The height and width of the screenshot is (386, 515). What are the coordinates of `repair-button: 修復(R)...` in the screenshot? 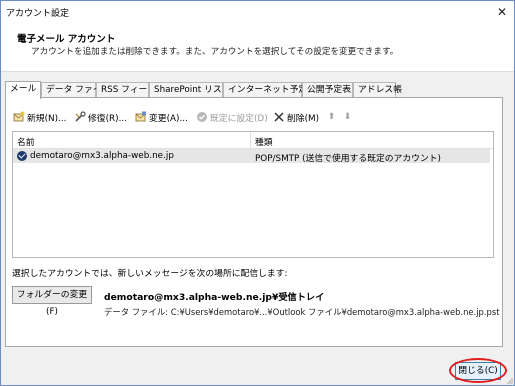 It's located at (100, 117).